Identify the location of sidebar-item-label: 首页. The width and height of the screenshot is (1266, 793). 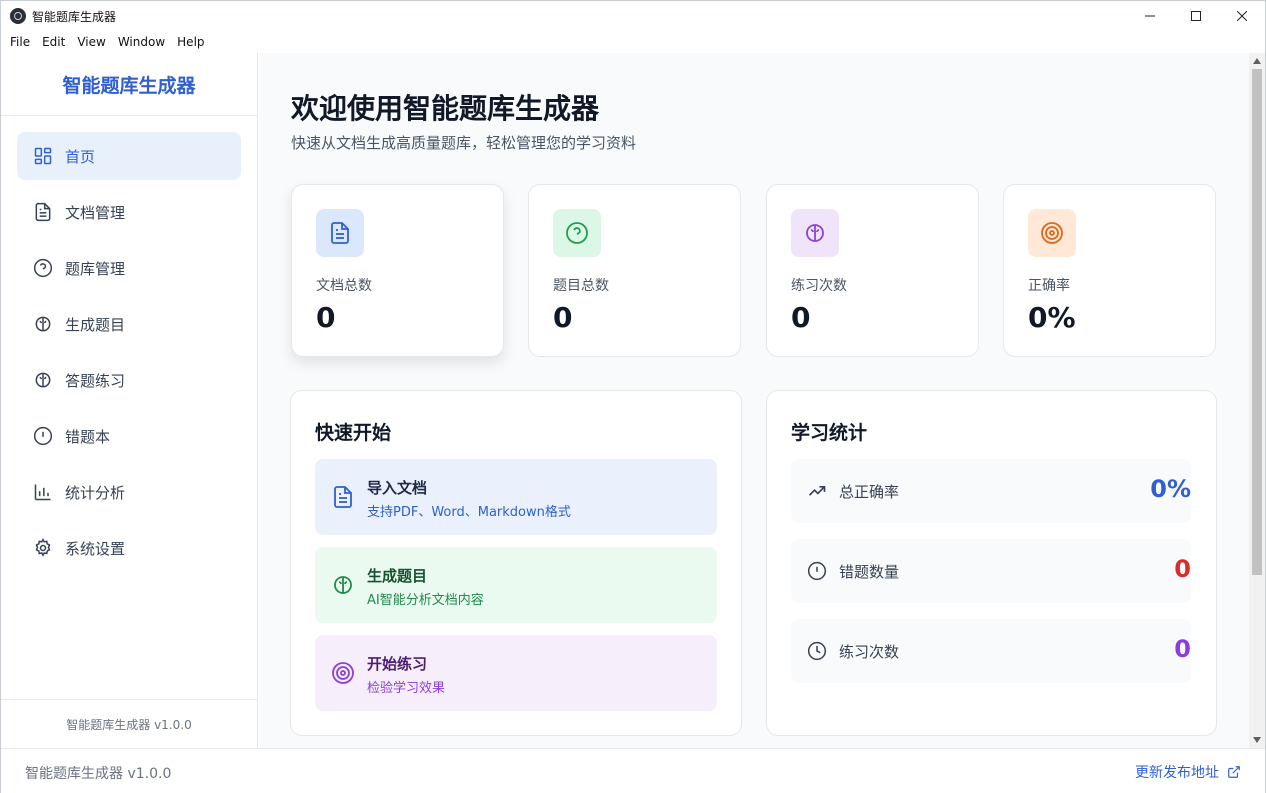
(80, 156).